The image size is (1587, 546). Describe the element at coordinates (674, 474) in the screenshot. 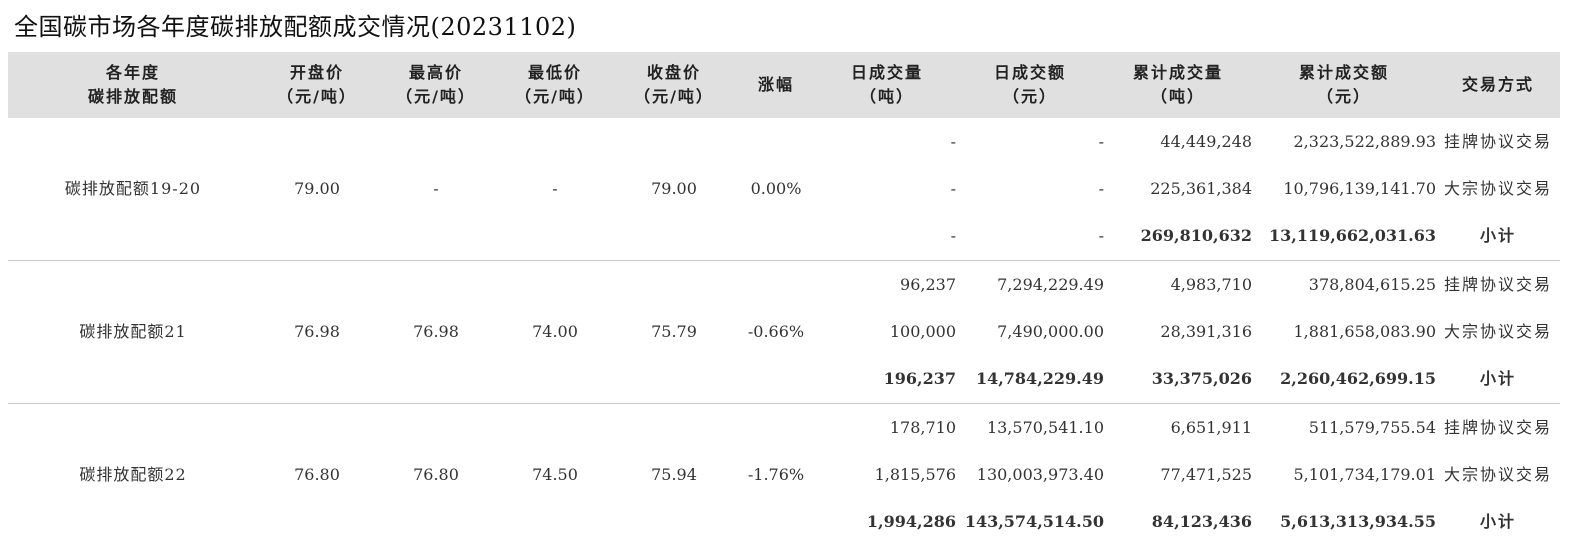

I see `close-price: 75.94` at that location.